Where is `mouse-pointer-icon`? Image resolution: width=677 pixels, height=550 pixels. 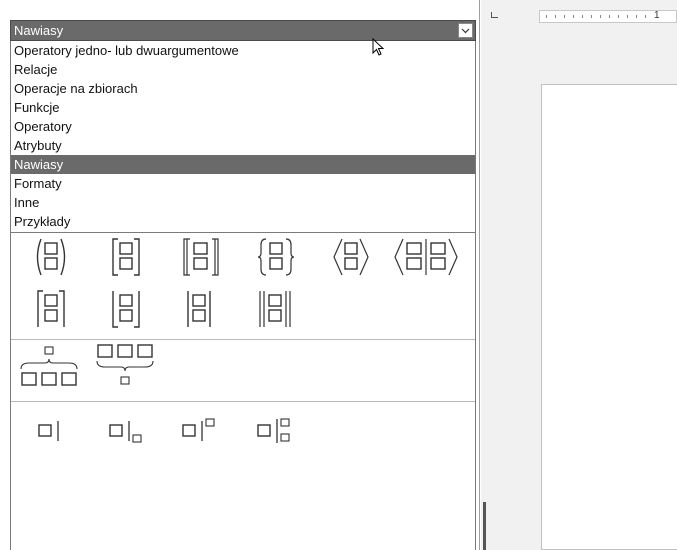 mouse-pointer-icon is located at coordinates (379, 50).